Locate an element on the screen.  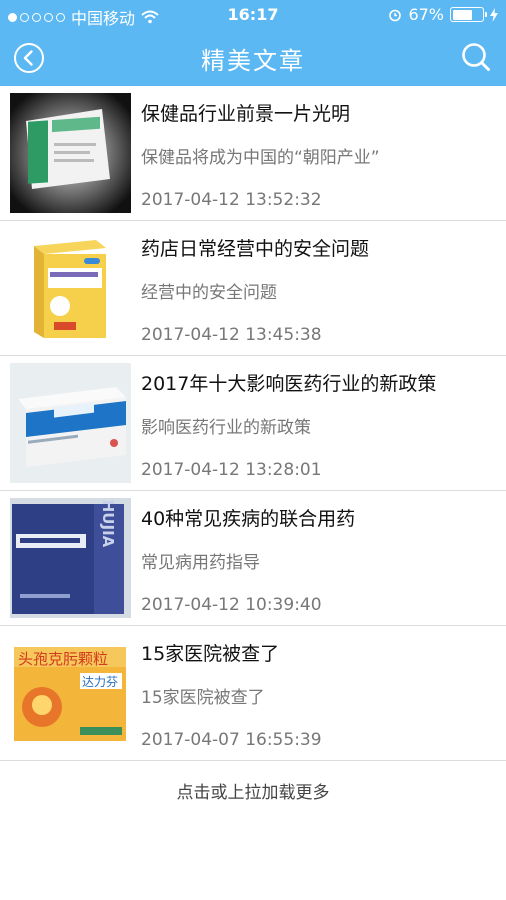
load-more-button: 点击或上拉加载更多 is located at coordinates (253, 790).